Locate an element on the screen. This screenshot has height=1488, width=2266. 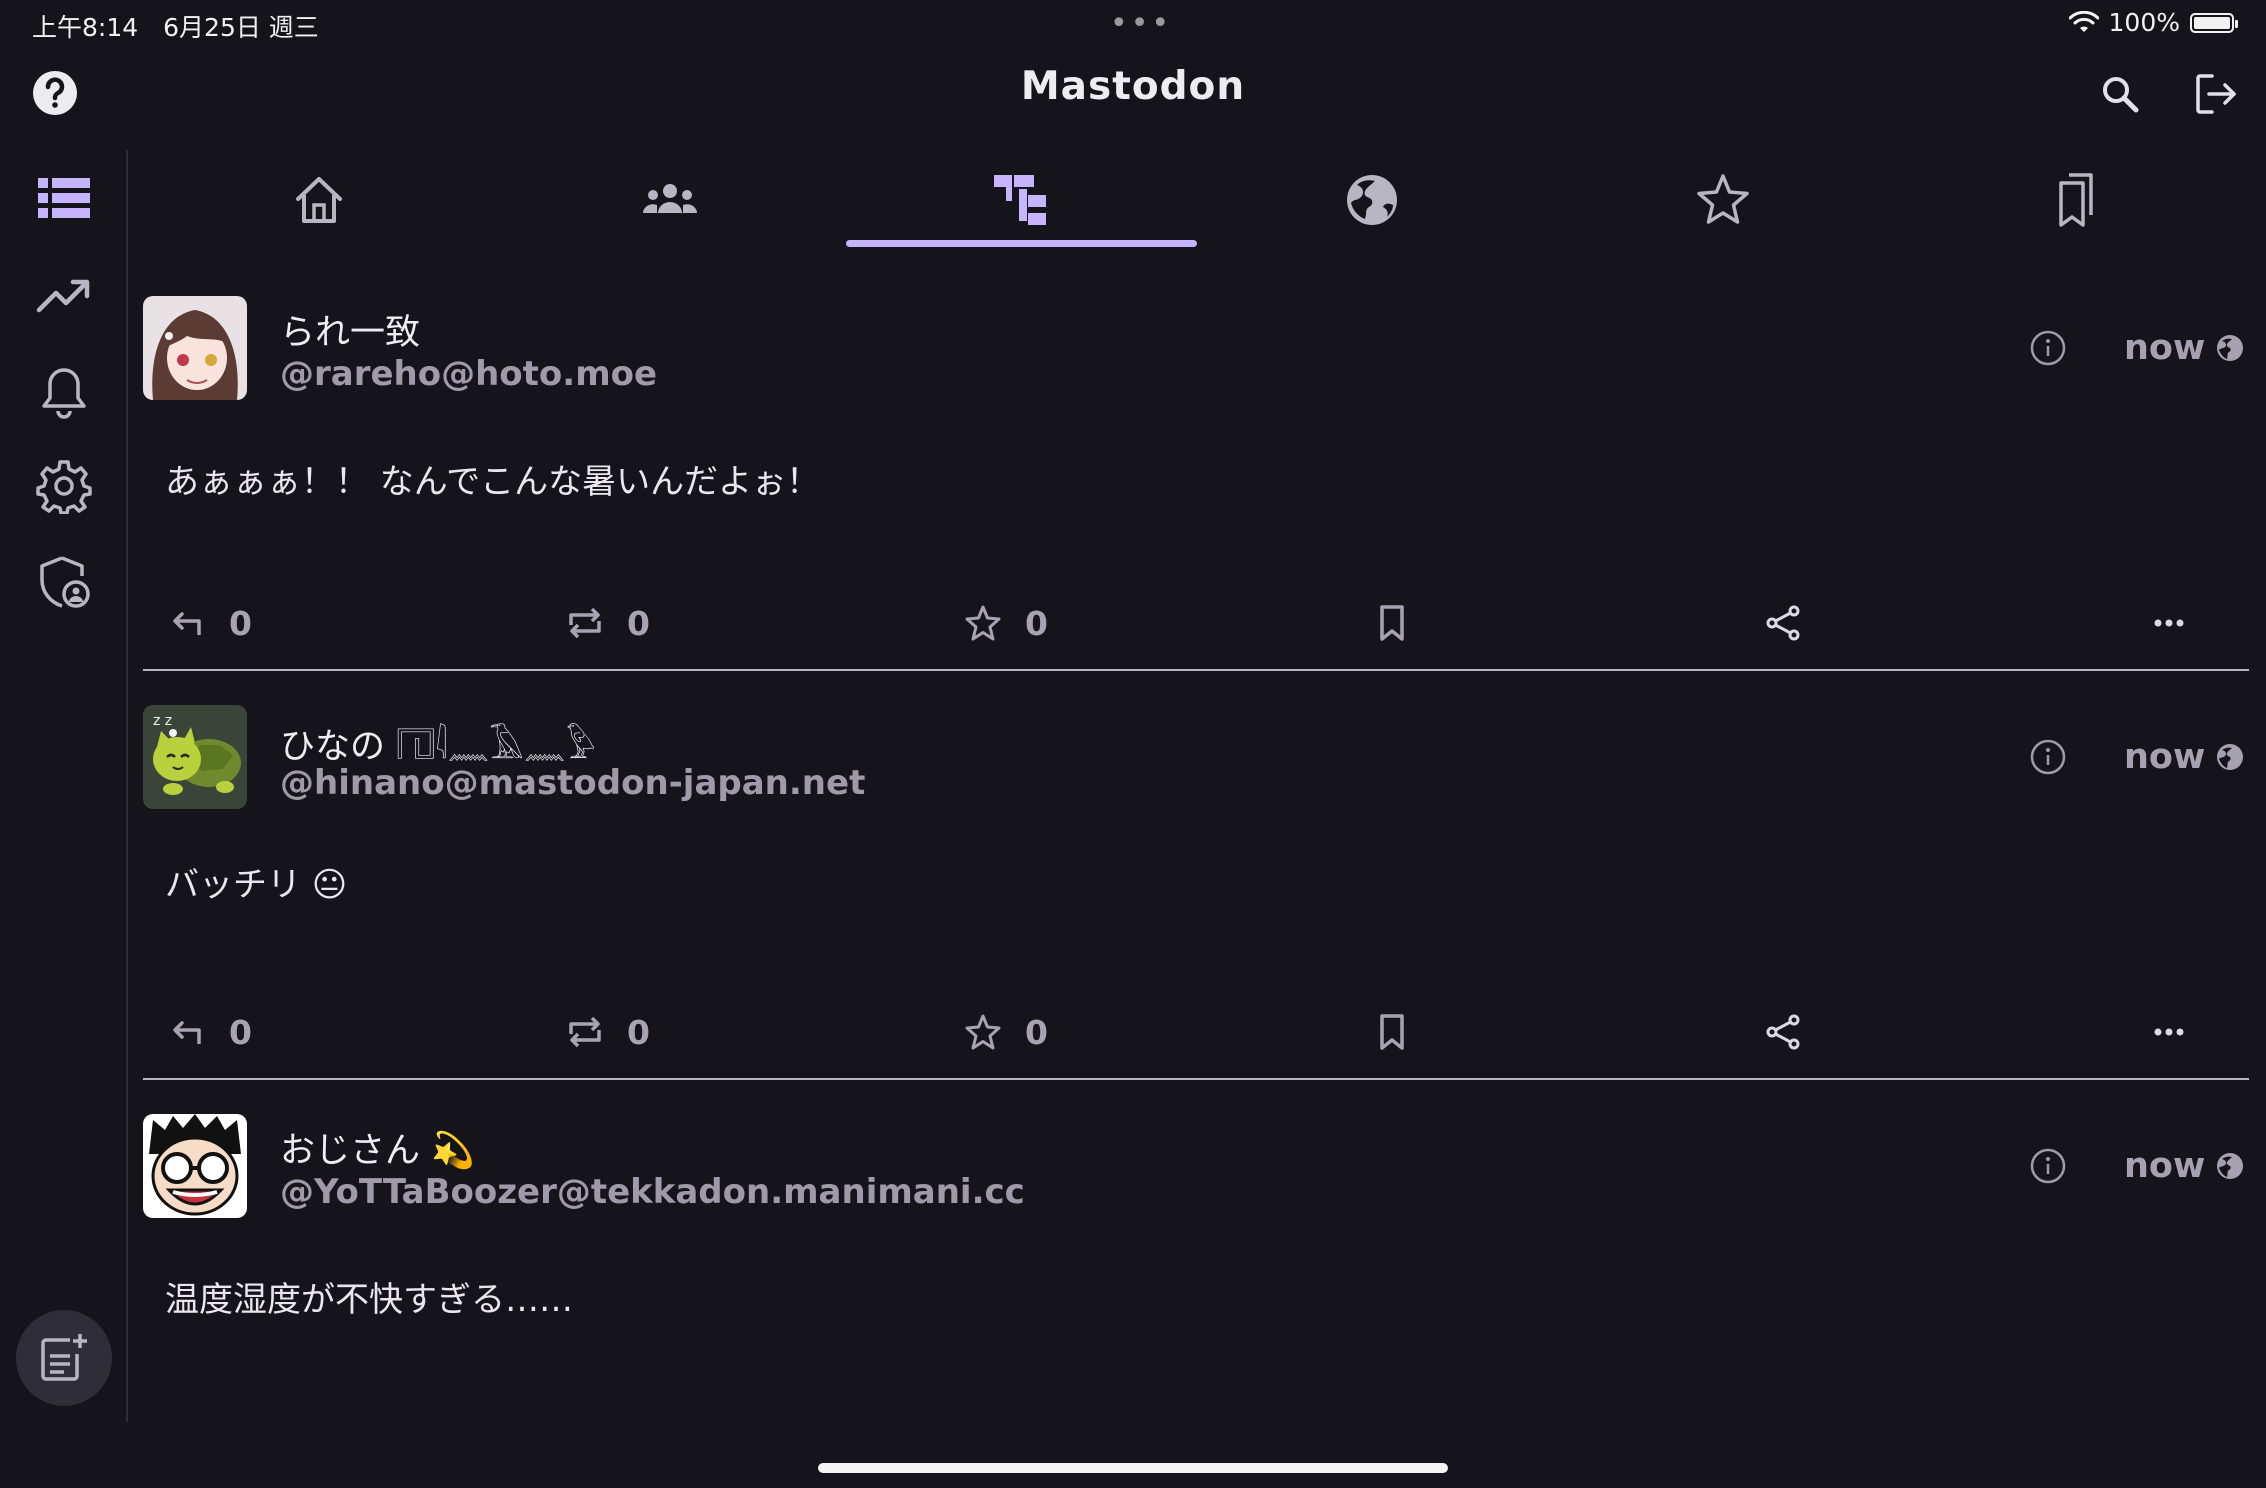
status-indicators: 100% is located at coordinates (2153, 22).